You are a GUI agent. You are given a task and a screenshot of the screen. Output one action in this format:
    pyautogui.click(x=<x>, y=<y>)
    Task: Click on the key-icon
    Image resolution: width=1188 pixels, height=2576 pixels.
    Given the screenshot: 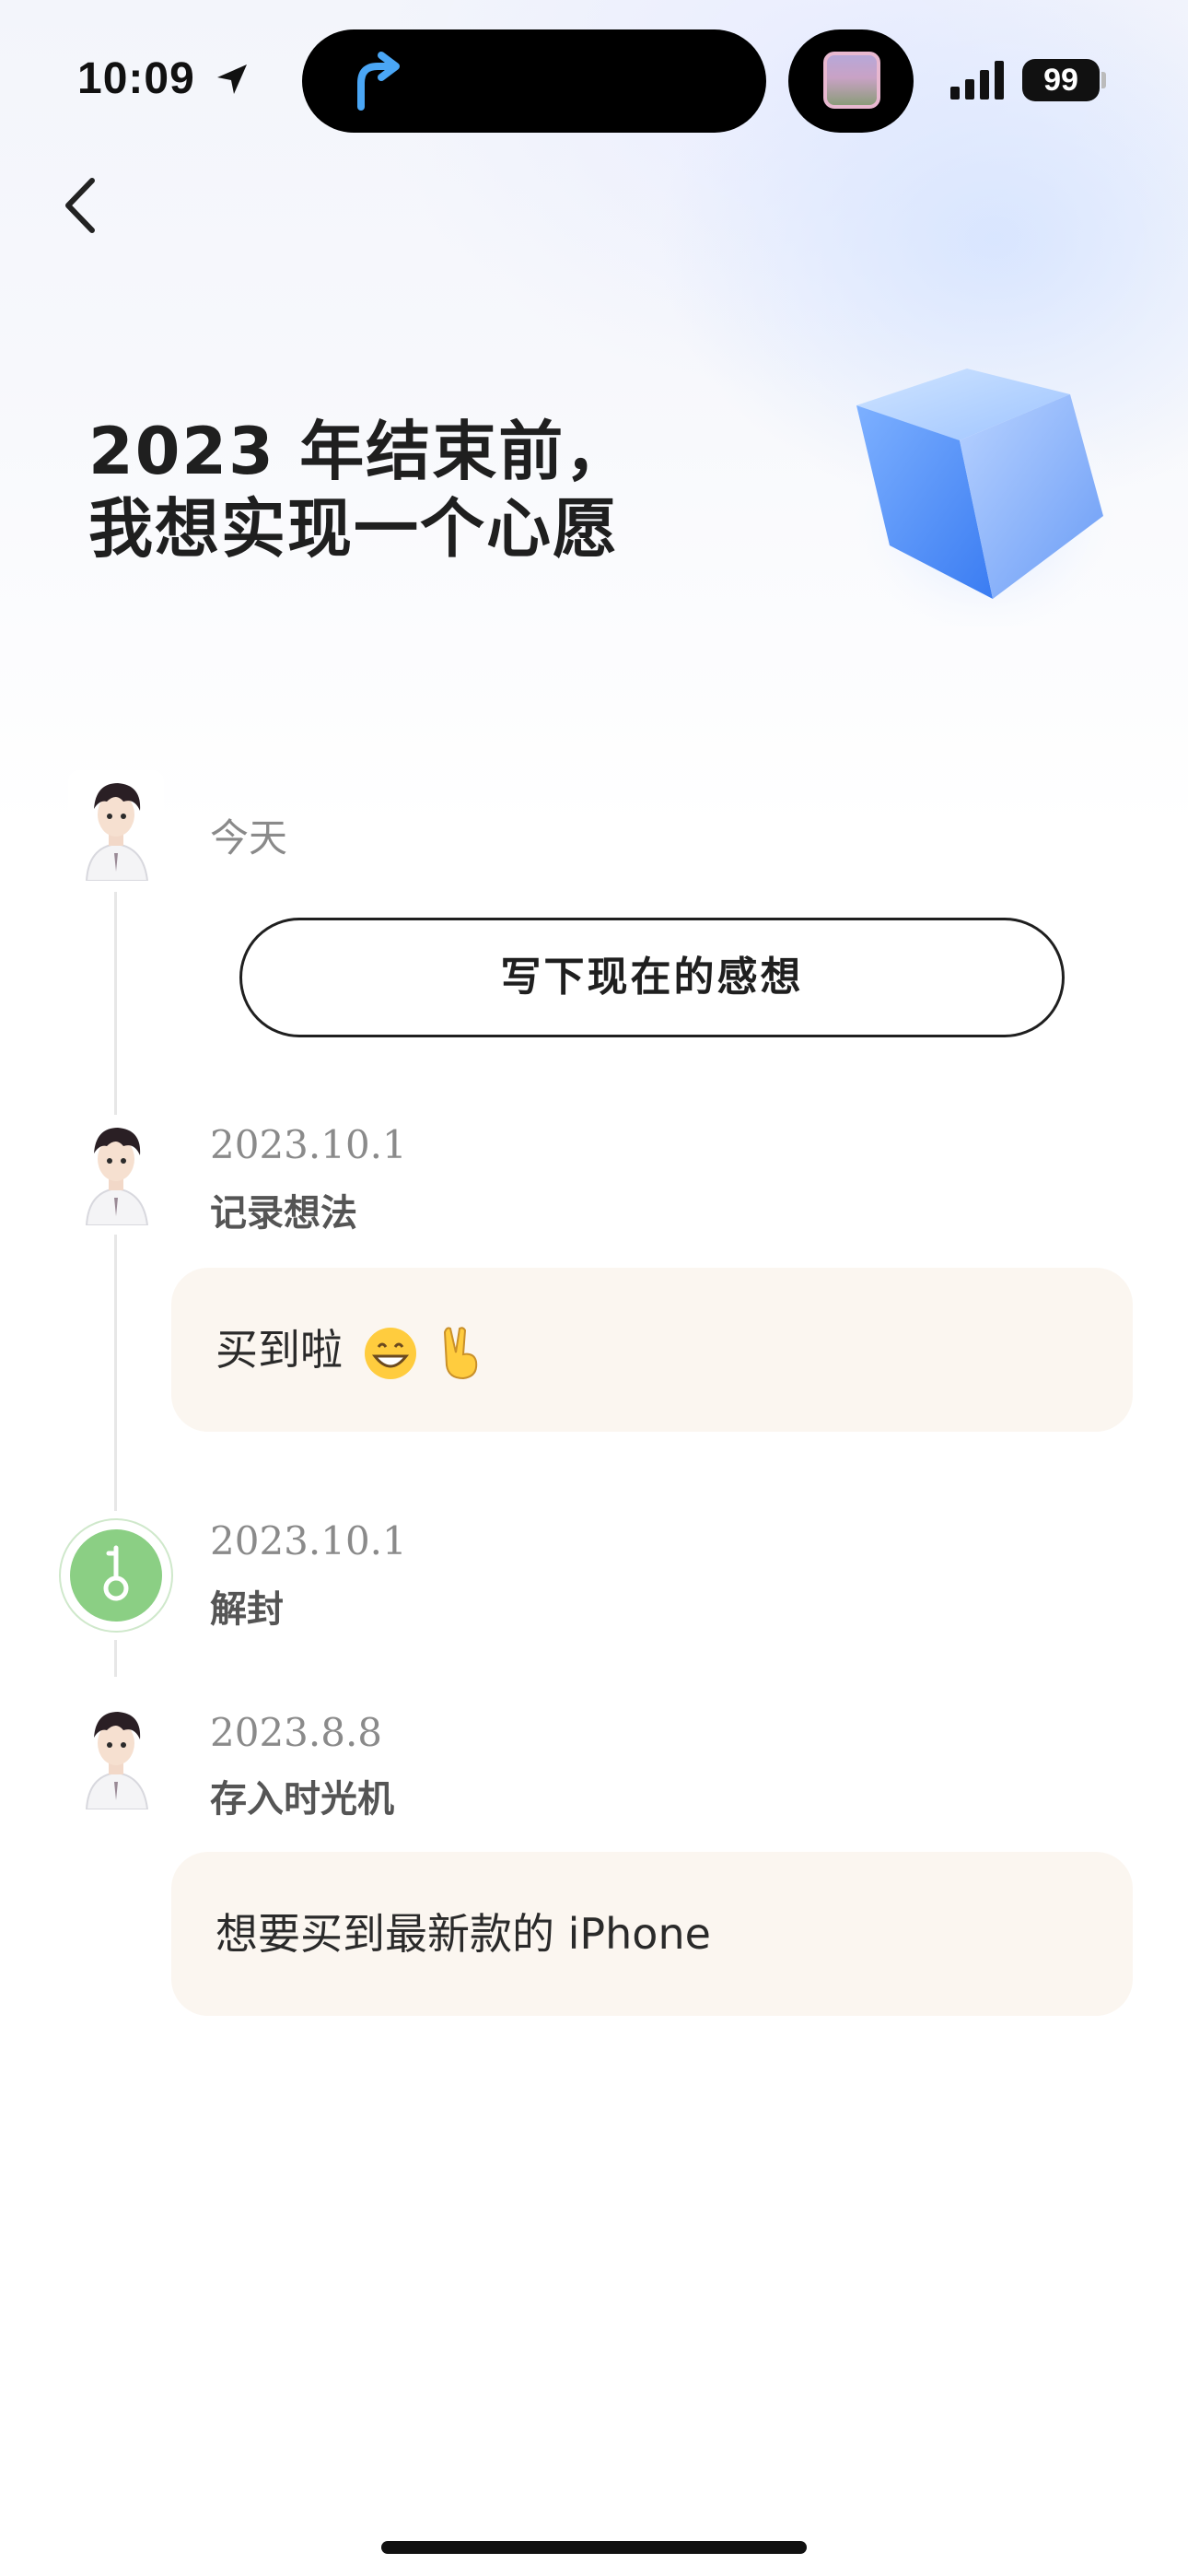 What is the action you would take?
    pyautogui.click(x=116, y=1573)
    